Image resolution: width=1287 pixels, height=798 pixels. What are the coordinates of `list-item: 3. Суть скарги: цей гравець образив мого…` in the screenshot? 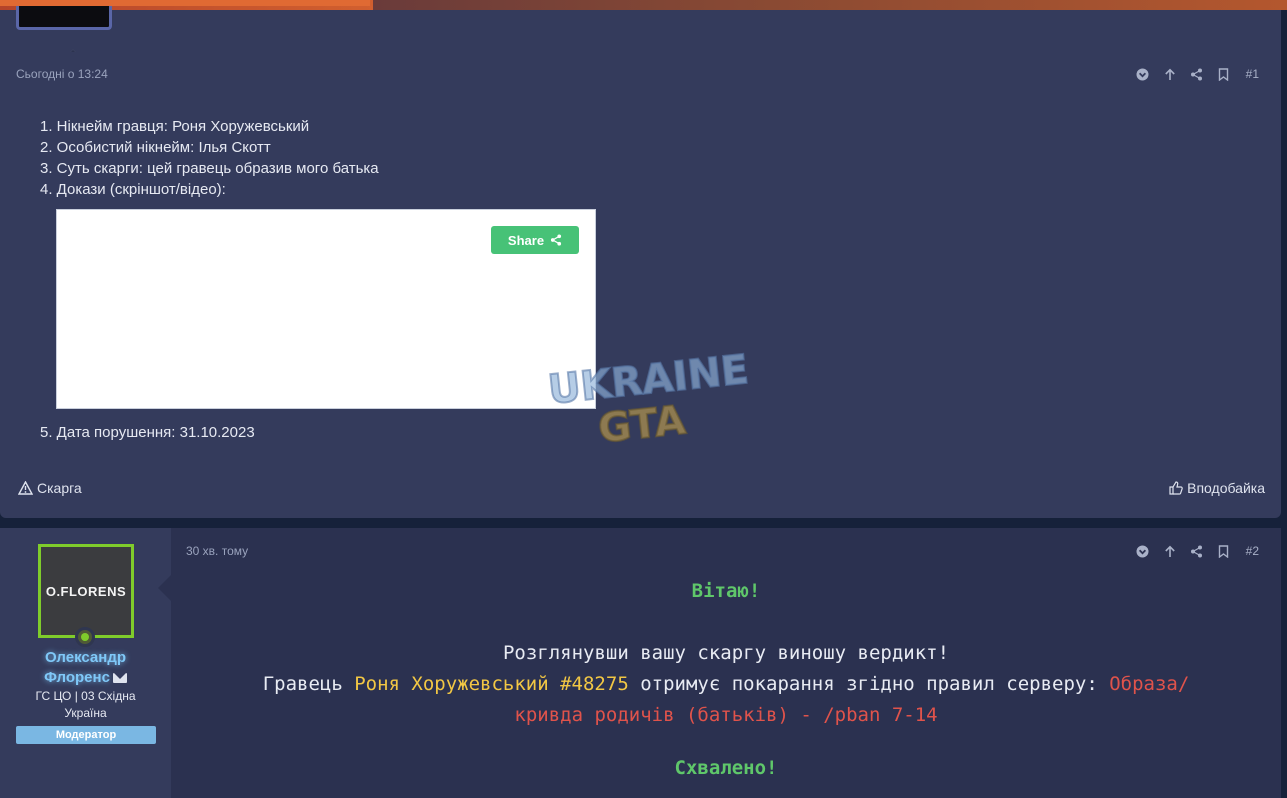 It's located at (209, 168).